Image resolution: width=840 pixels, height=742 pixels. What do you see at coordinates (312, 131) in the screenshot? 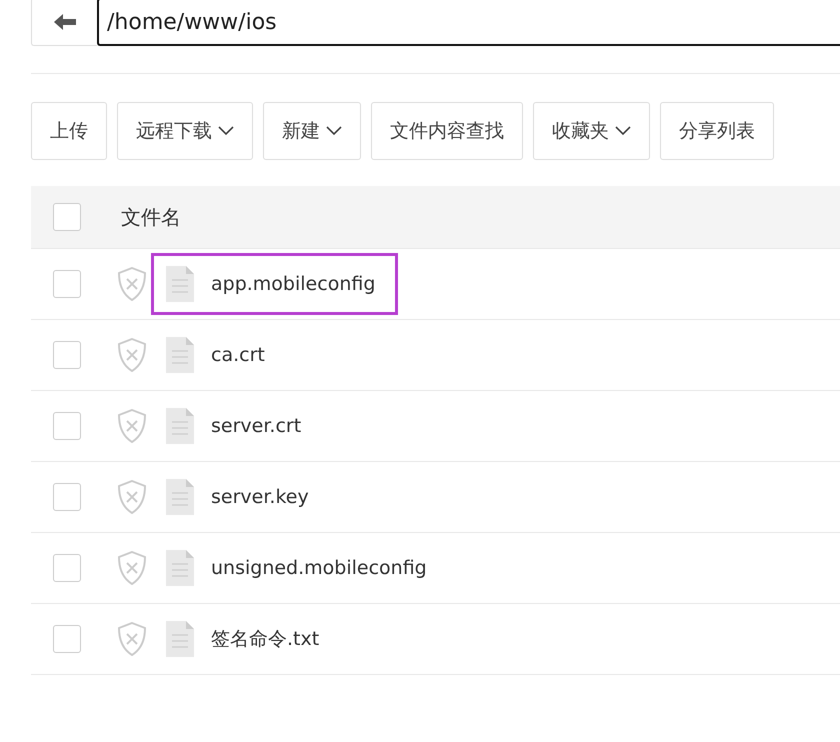
I see `toolbar-button: 新建` at bounding box center [312, 131].